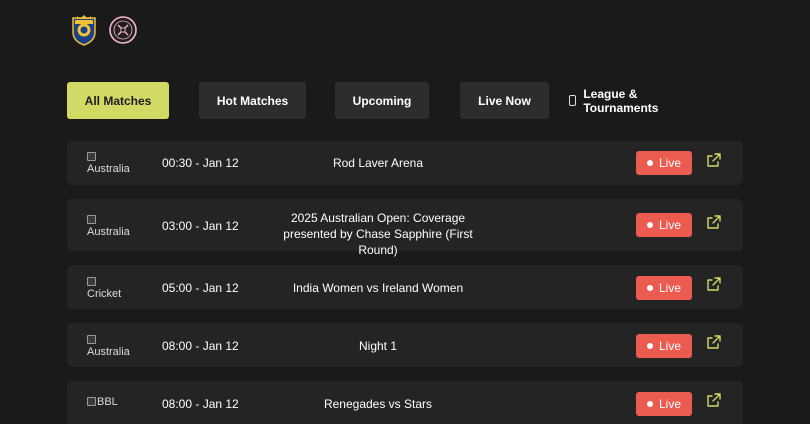 The height and width of the screenshot is (424, 810). Describe the element at coordinates (405, 345) in the screenshot. I see `match-row: Australia 08:00 - Jan 12 Night 1 Live` at that location.